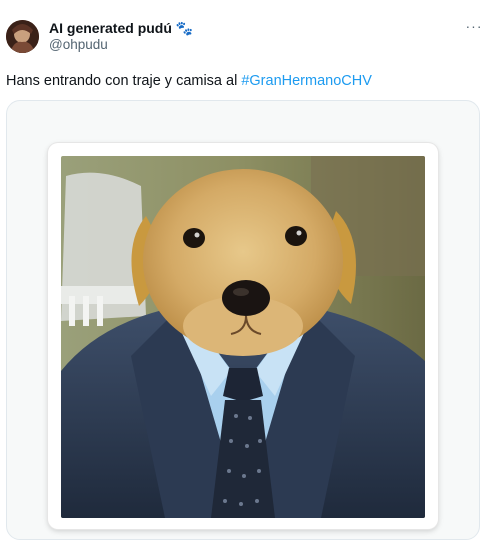 The height and width of the screenshot is (540, 487). What do you see at coordinates (124, 81) in the screenshot?
I see `tweet-text-body: Hans entrando con traje y camisa al` at bounding box center [124, 81].